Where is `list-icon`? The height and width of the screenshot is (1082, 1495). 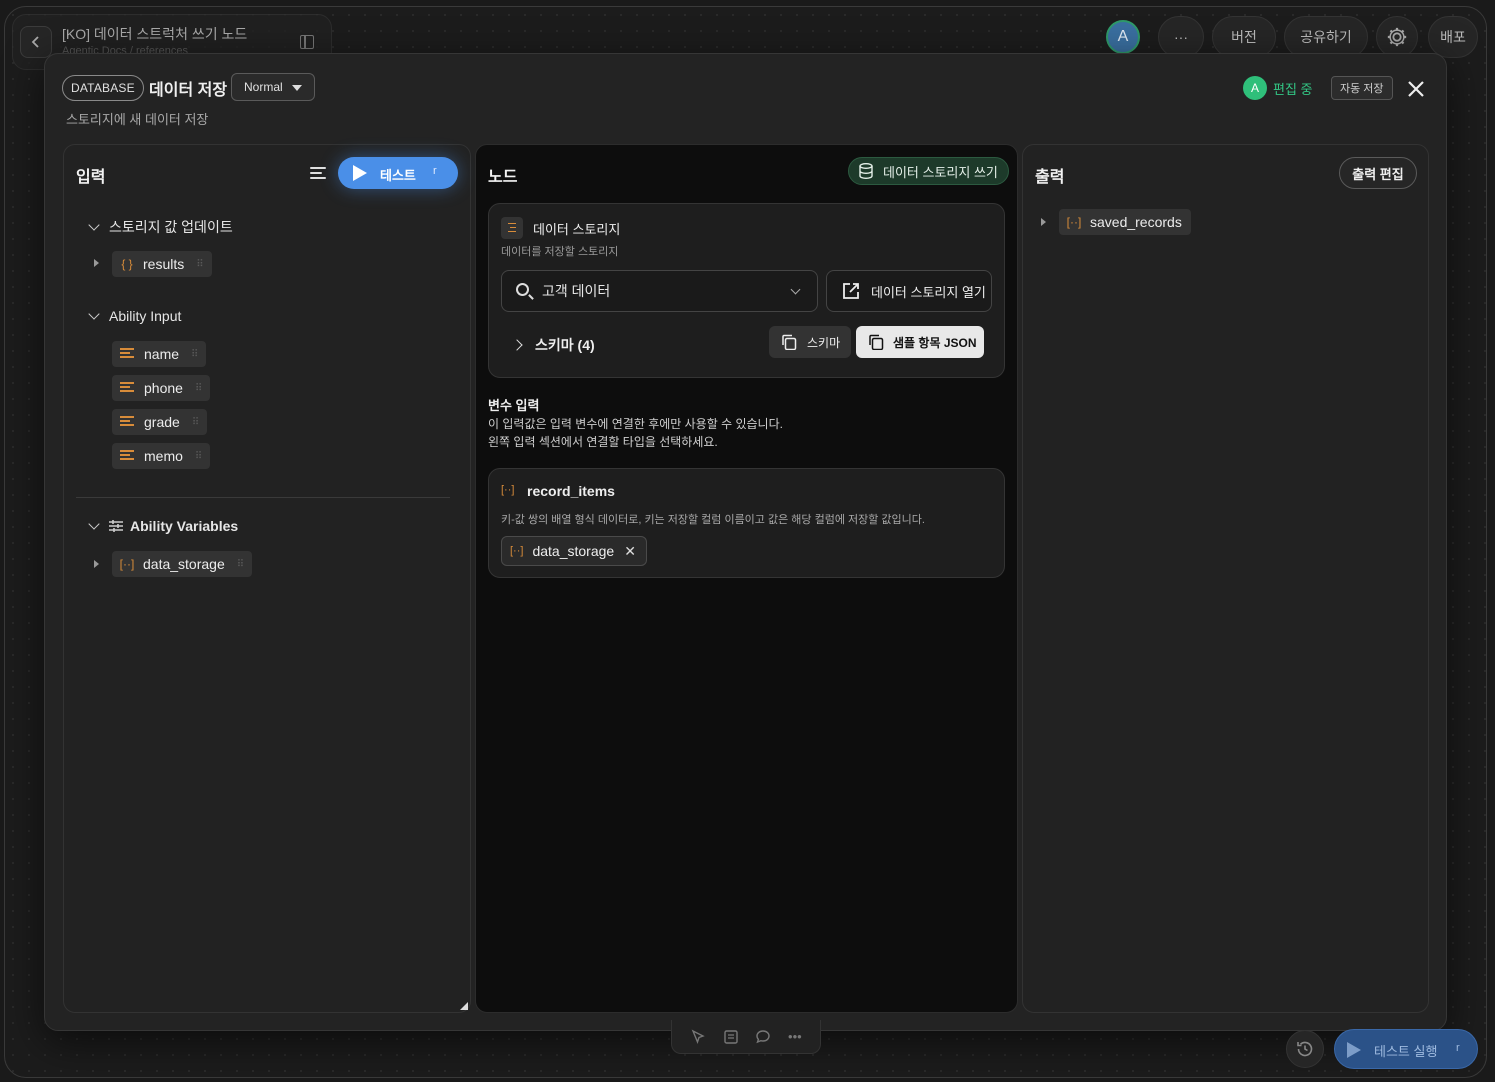
list-icon is located at coordinates (512, 228).